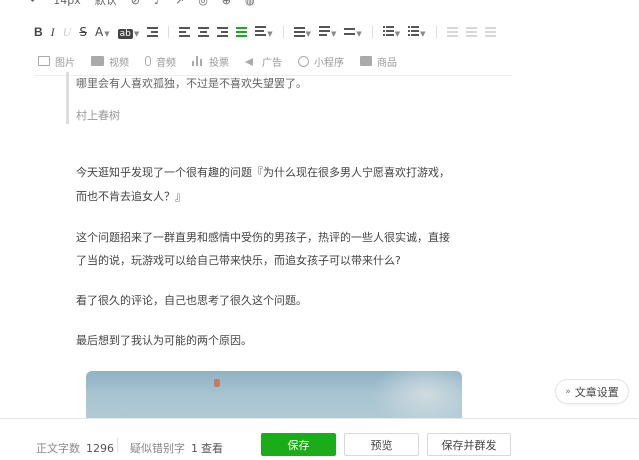  Describe the element at coordinates (381, 444) in the screenshot. I see `preview-button: 预览` at that location.